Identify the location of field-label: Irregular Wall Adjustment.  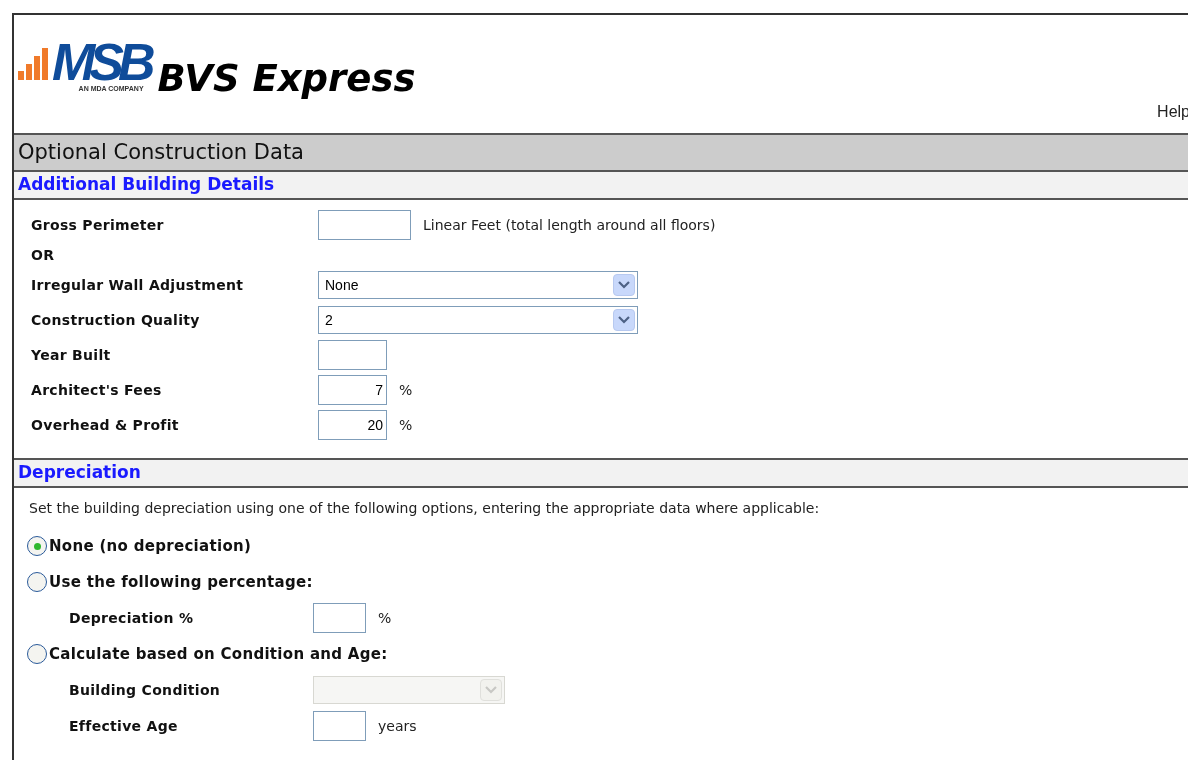
(138, 285).